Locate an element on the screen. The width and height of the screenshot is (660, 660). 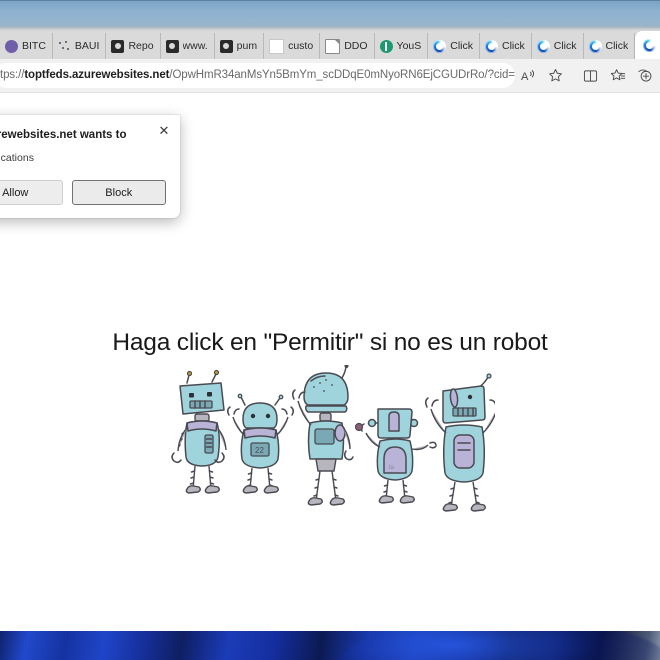
allow-button: Allow is located at coordinates (31, 192).